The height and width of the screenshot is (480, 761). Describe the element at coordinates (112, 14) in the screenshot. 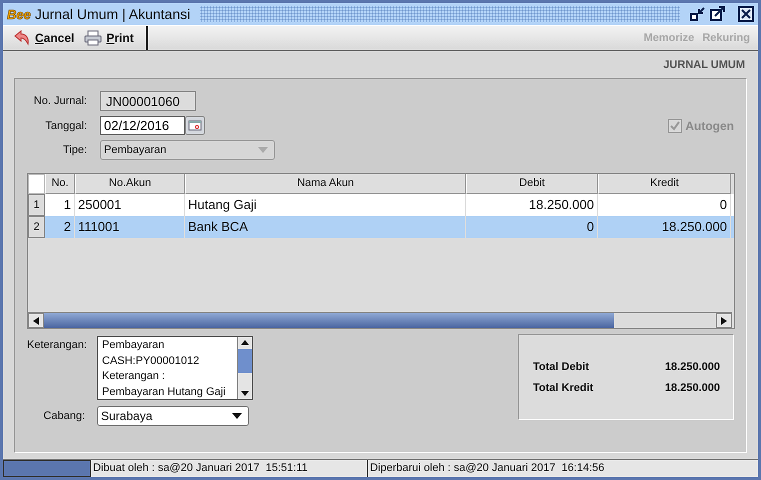

I see `window-title: Jurnal Umum | Akuntansi` at that location.